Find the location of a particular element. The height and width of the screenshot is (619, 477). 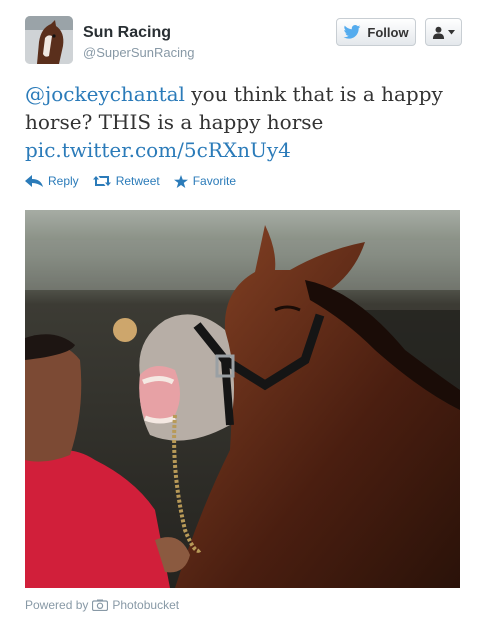

media-link: pic.twitter.com/5cRXnUy4 is located at coordinates (158, 150).